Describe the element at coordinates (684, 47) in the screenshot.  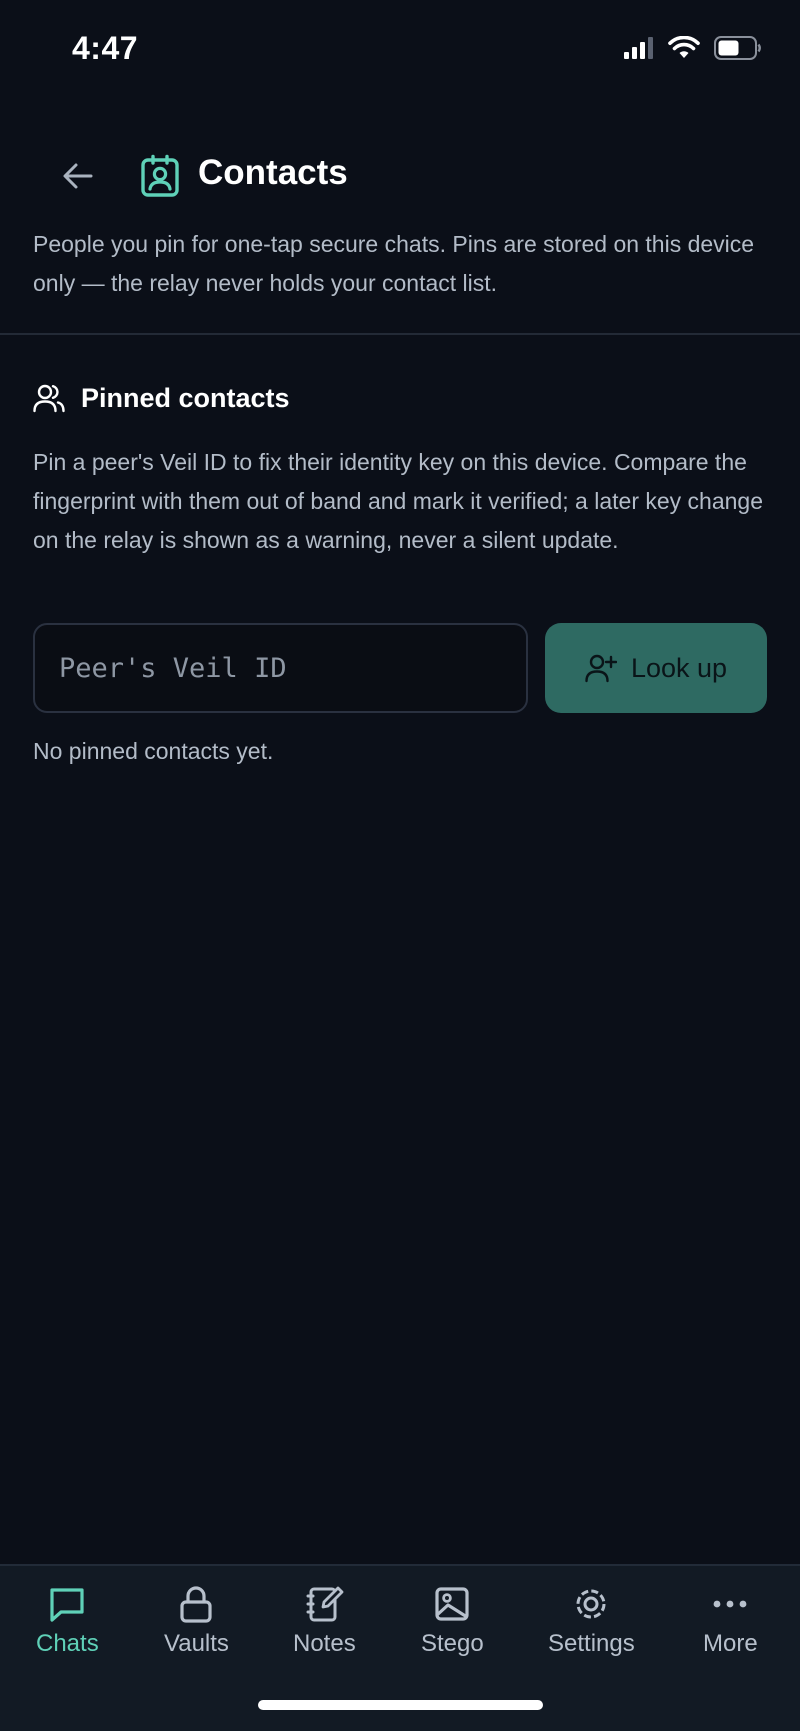
I see `wifi-icon` at that location.